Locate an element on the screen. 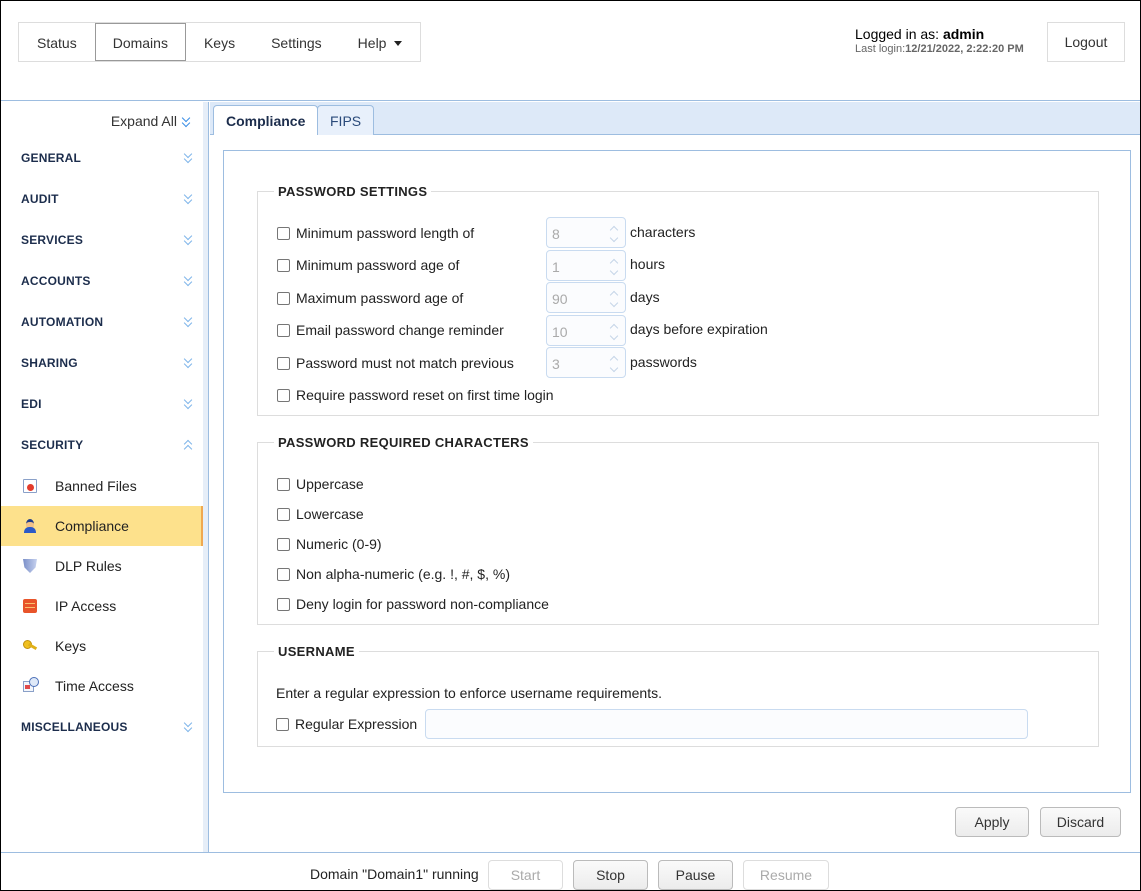  discard-button: Discard is located at coordinates (1080, 822).